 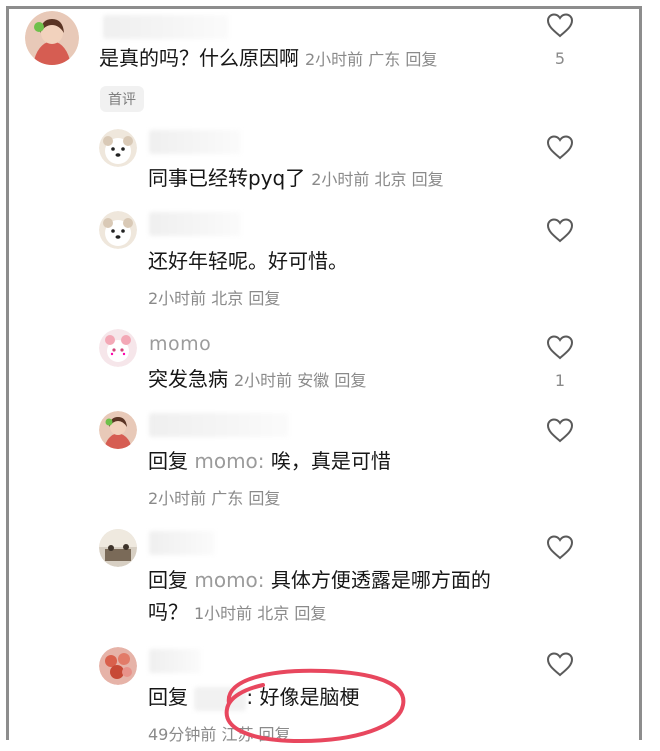 I want to click on like-count: 1, so click(x=560, y=380).